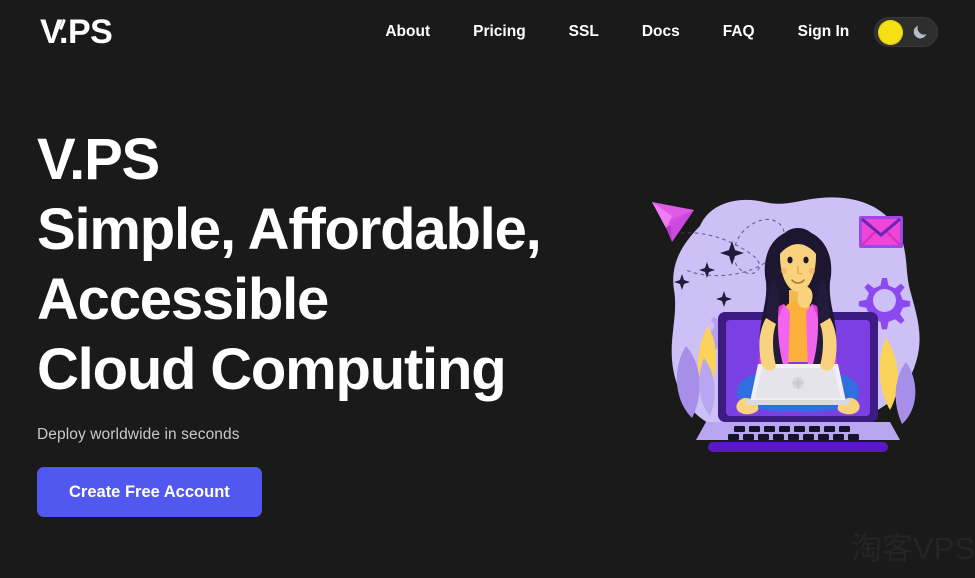  What do you see at coordinates (906, 32) in the screenshot?
I see `theme-toggle-switch` at bounding box center [906, 32].